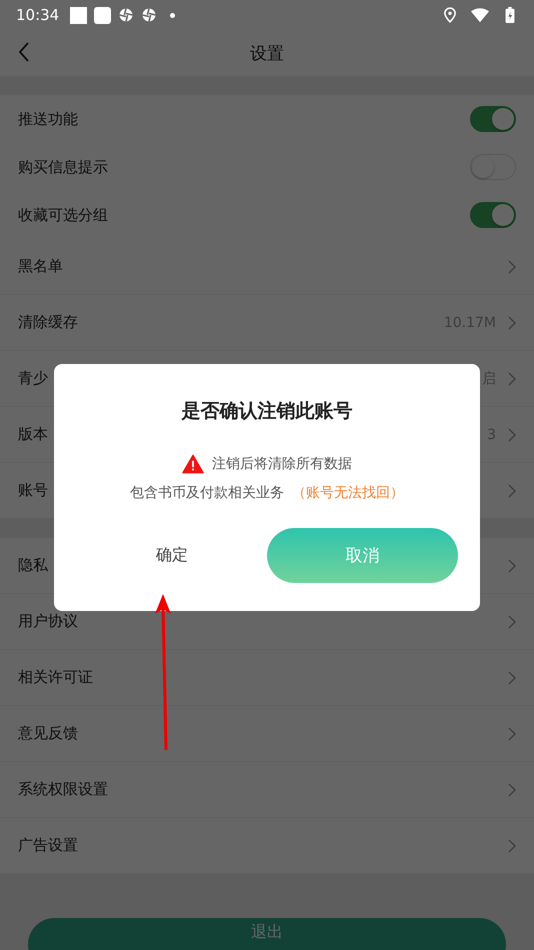  I want to click on status-time: 10:34, so click(38, 15).